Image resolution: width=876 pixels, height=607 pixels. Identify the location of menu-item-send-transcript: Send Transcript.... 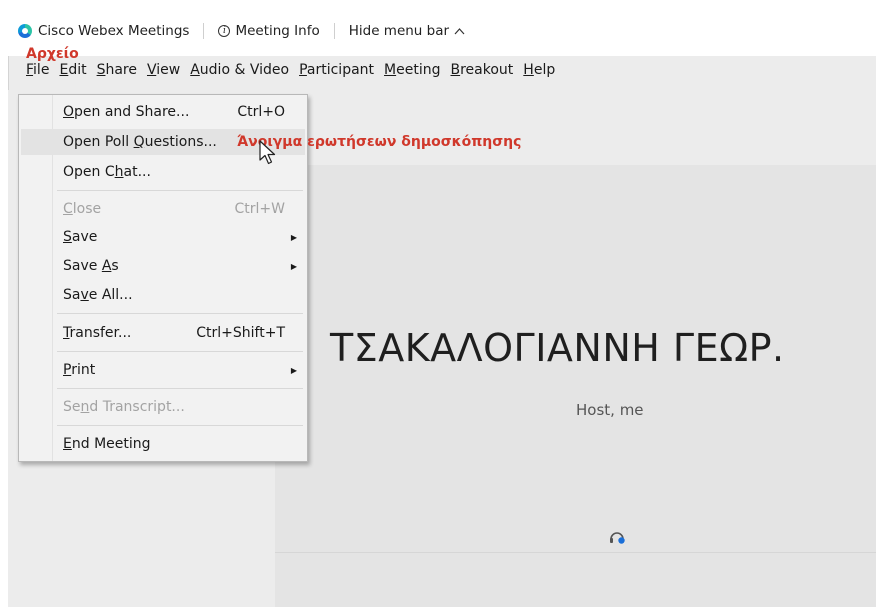
(163, 407).